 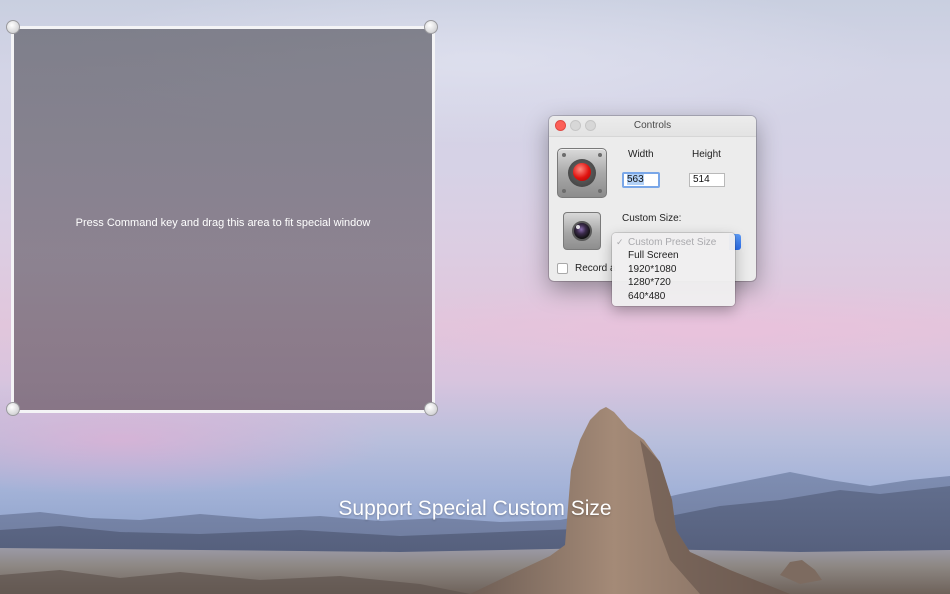 What do you see at coordinates (578, 227) in the screenshot?
I see `lens-glint` at bounding box center [578, 227].